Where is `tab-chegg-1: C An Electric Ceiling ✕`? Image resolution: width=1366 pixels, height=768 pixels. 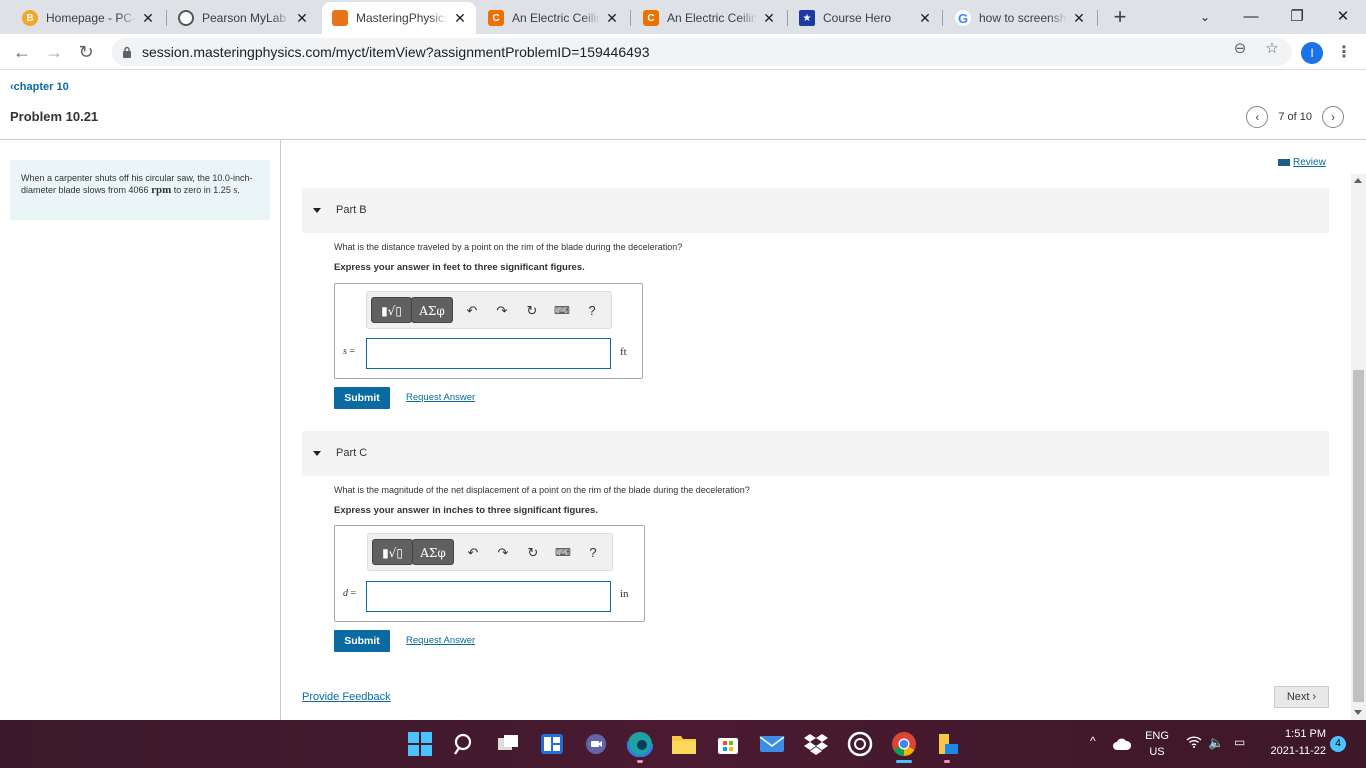
tab-chegg-1: C An Electric Ceiling ✕ is located at coordinates (553, 18).